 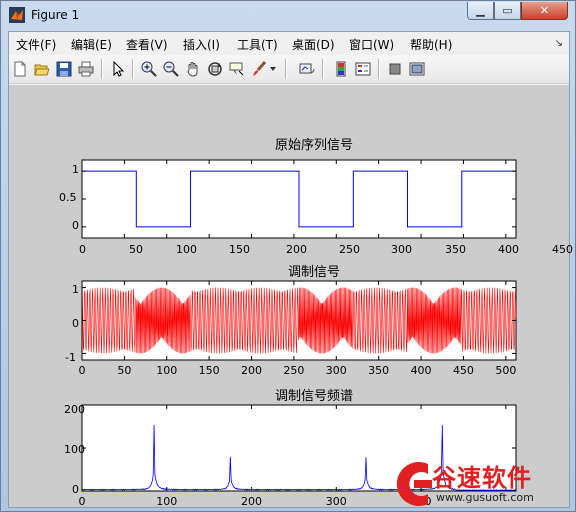 What do you see at coordinates (215, 69) in the screenshot?
I see `rotate-3d-icon` at bounding box center [215, 69].